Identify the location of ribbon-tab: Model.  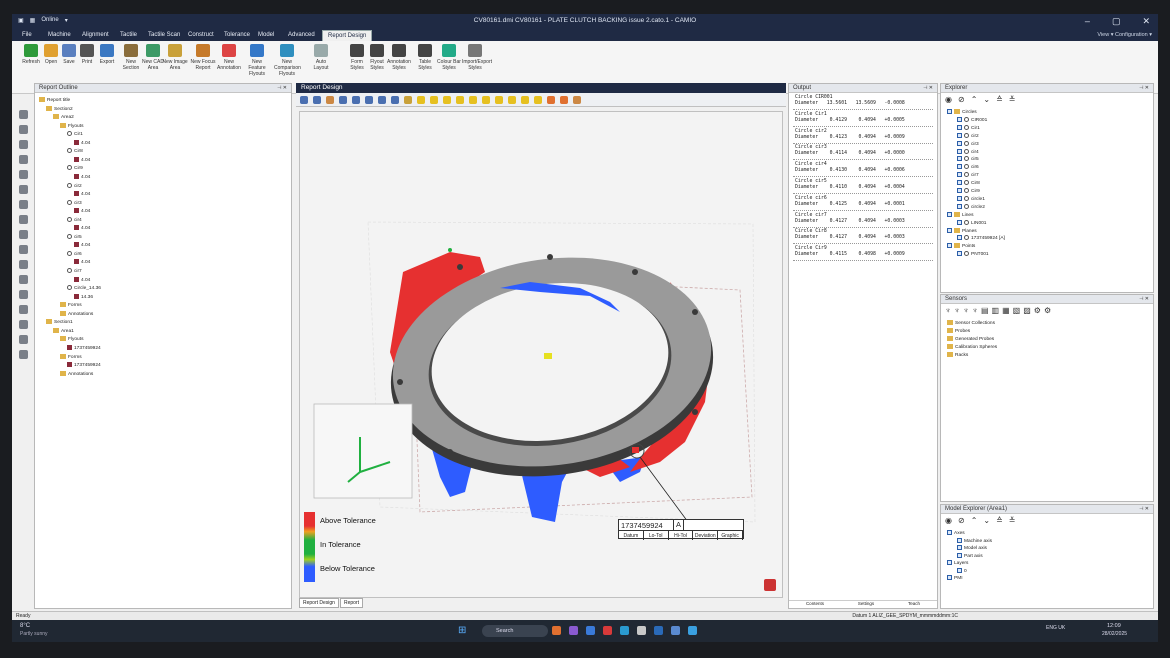
(266, 35).